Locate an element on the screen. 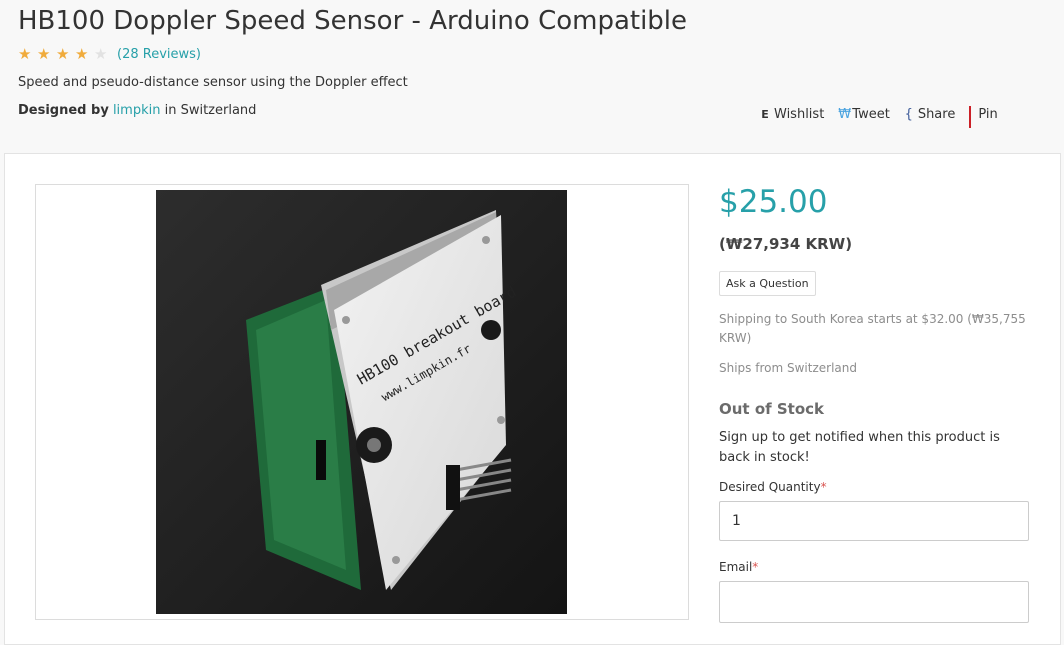  price: $25.00 is located at coordinates (773, 202).